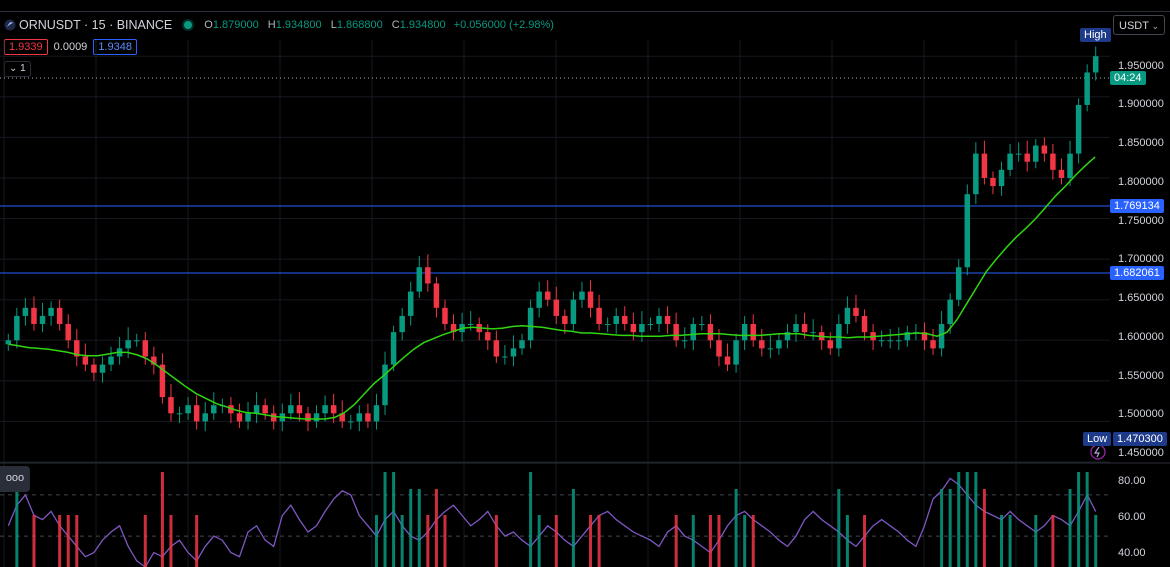 This screenshot has height=567, width=1170. I want to click on axis-tick: 1.850000, so click(1141, 143).